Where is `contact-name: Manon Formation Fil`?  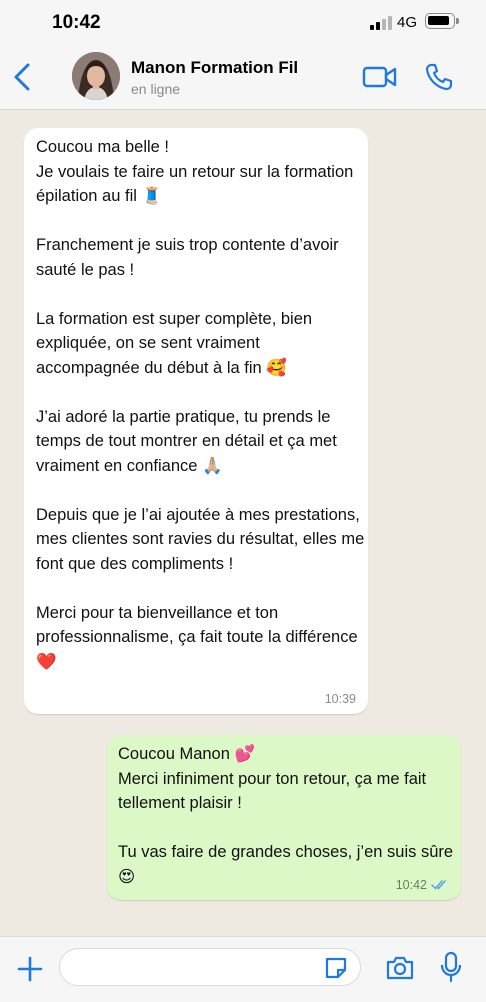
contact-name: Manon Formation Fil is located at coordinates (214, 68).